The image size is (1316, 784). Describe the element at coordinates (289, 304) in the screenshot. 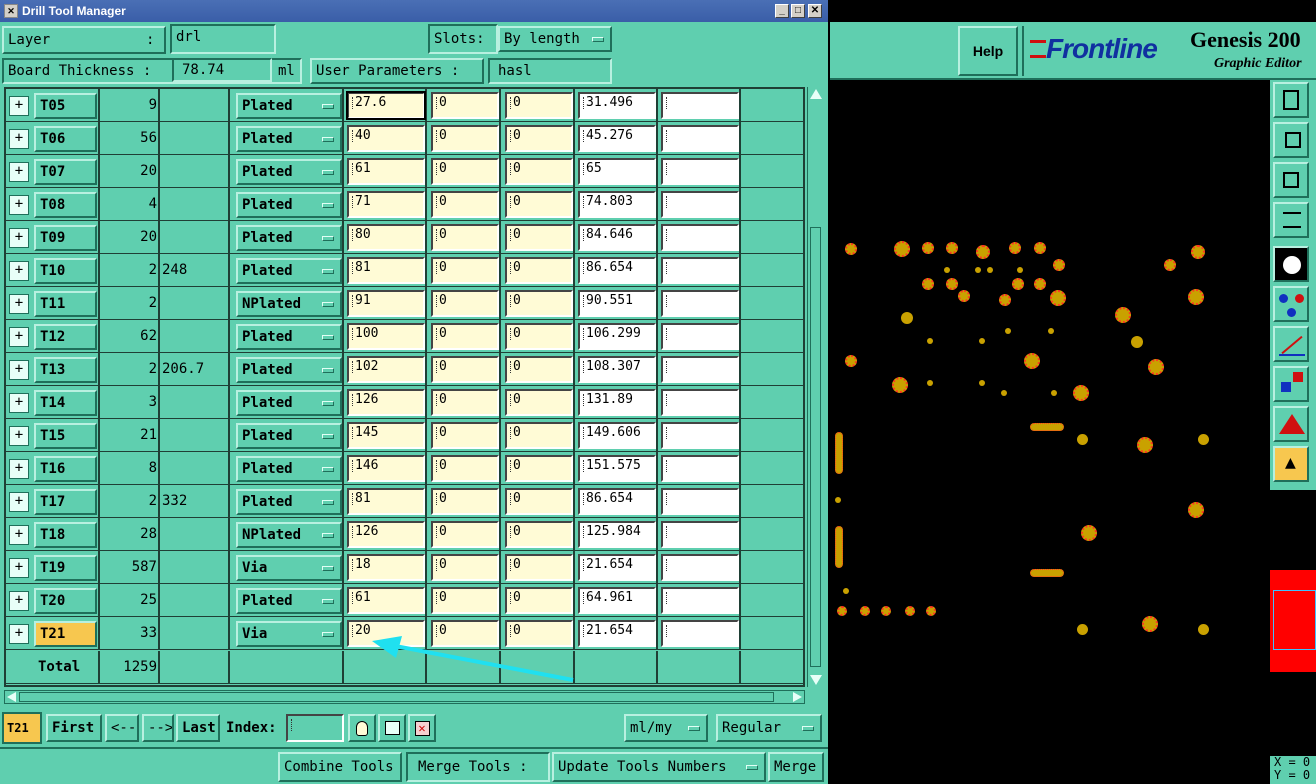

I see `plating-type-dropdown: NPlated` at that location.